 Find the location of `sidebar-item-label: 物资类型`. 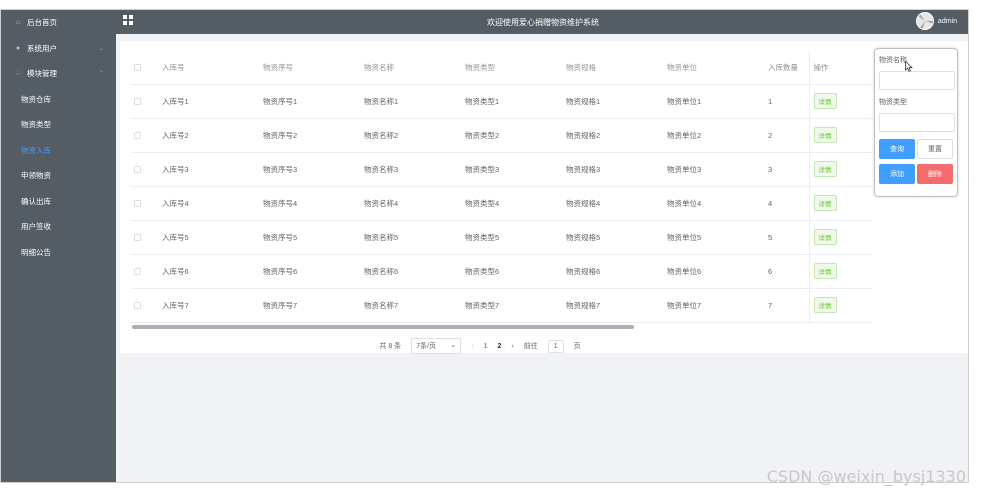

sidebar-item-label: 物资类型 is located at coordinates (36, 125).